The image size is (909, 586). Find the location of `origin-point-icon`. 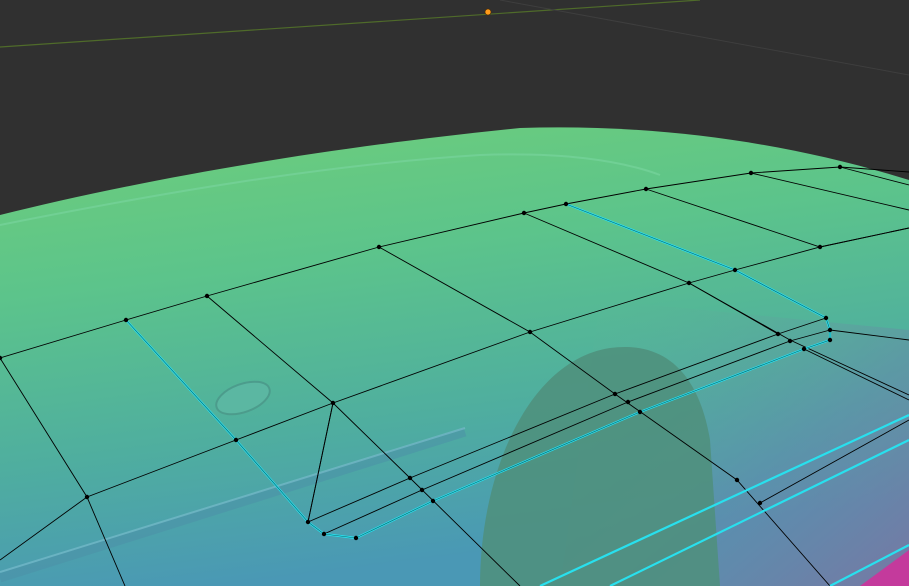

origin-point-icon is located at coordinates (488, 12).